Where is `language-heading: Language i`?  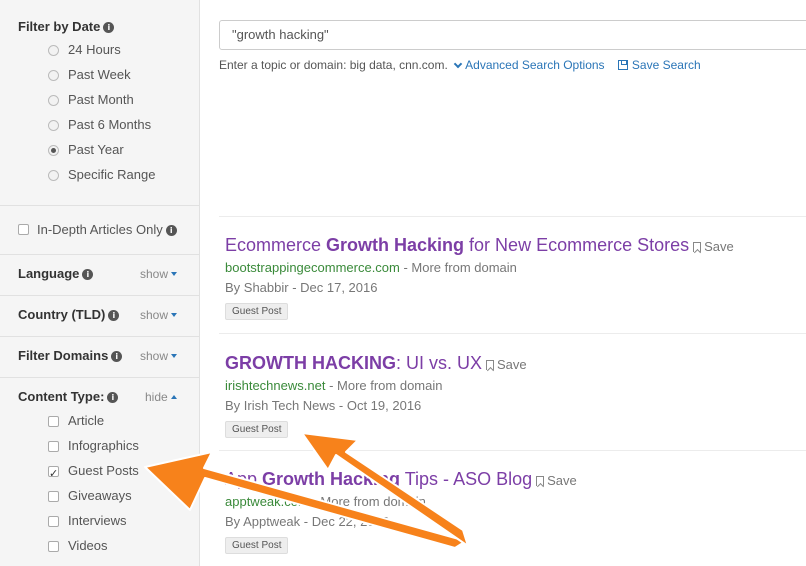 language-heading: Language i is located at coordinates (56, 273).